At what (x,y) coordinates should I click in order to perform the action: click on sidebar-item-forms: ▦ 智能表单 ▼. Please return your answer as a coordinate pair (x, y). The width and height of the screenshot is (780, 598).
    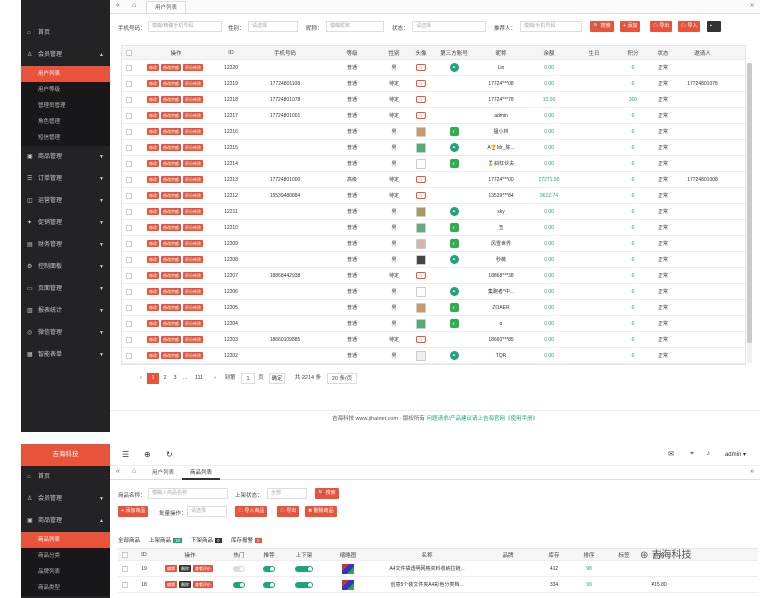
    Looking at the image, I should click on (65, 355).